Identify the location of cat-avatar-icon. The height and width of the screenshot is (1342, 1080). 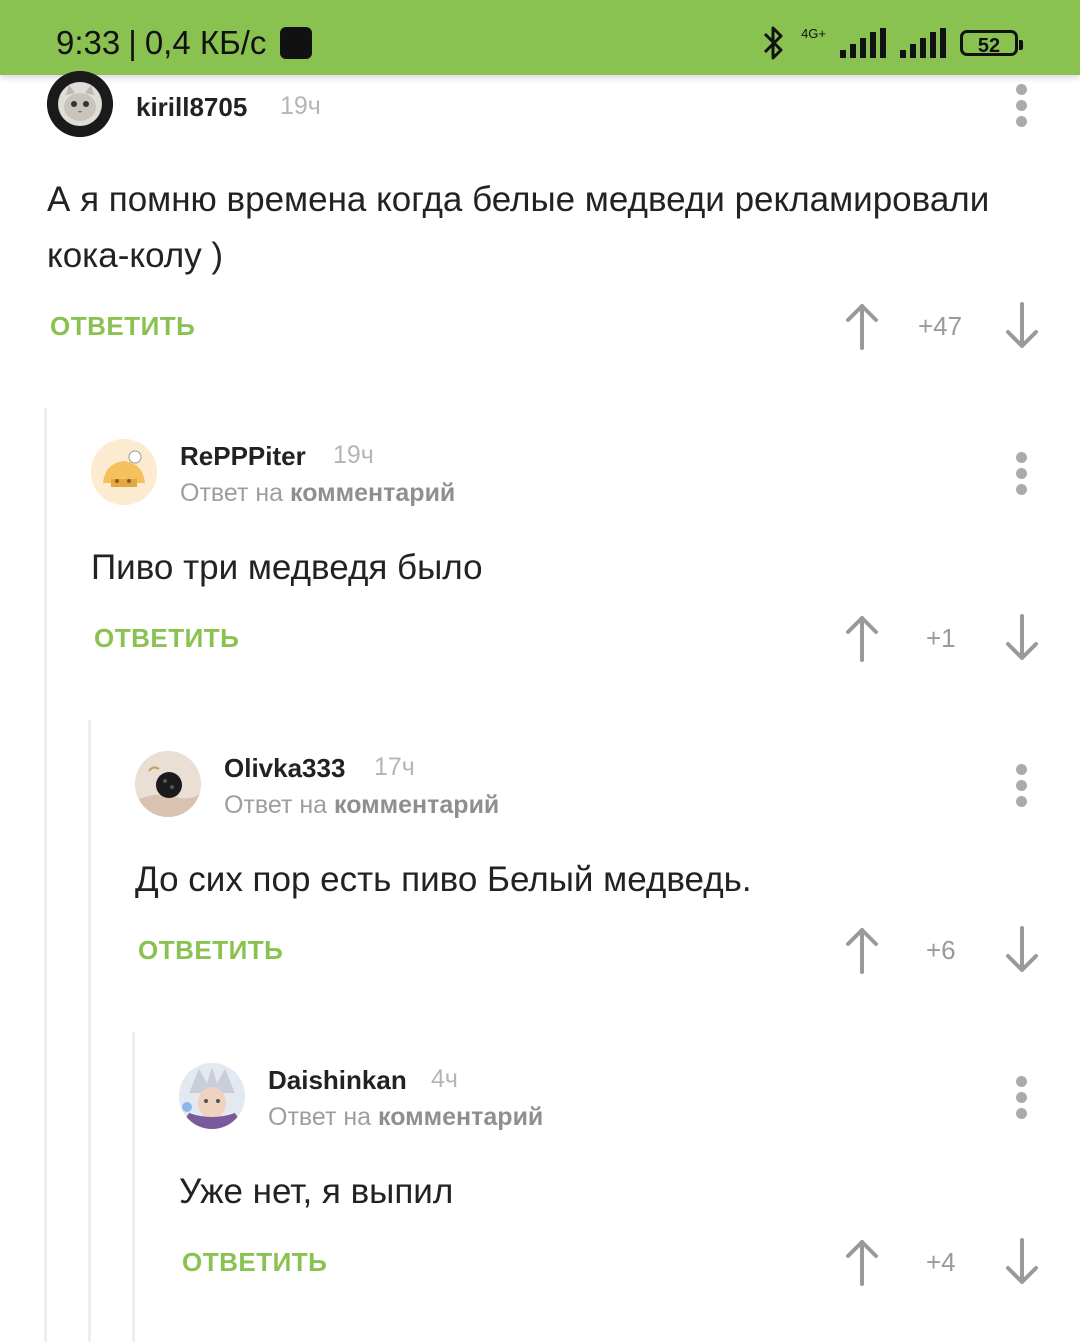
(80, 104).